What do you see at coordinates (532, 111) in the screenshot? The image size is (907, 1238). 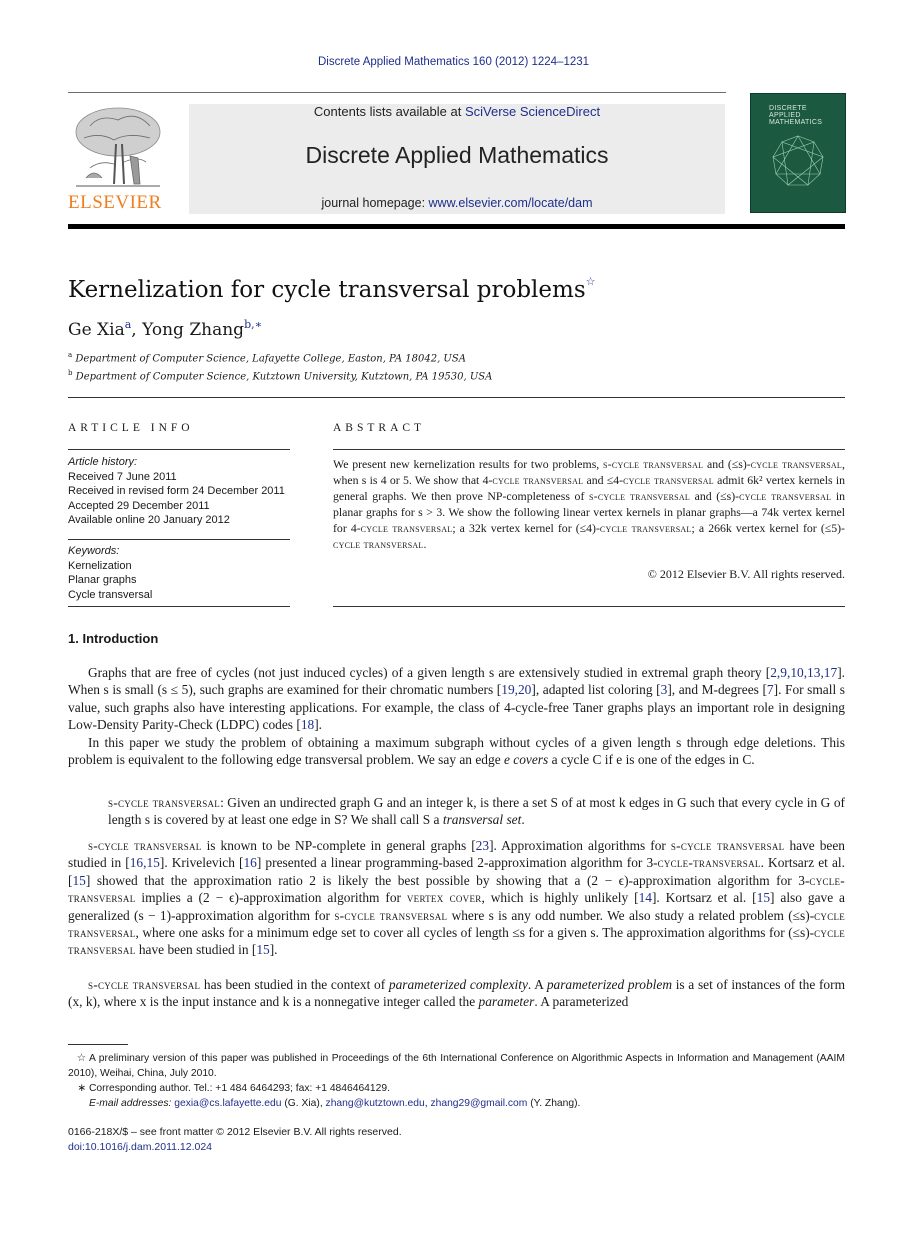 I see `sciencedirect-link: SciVerse ScienceDirect` at bounding box center [532, 111].